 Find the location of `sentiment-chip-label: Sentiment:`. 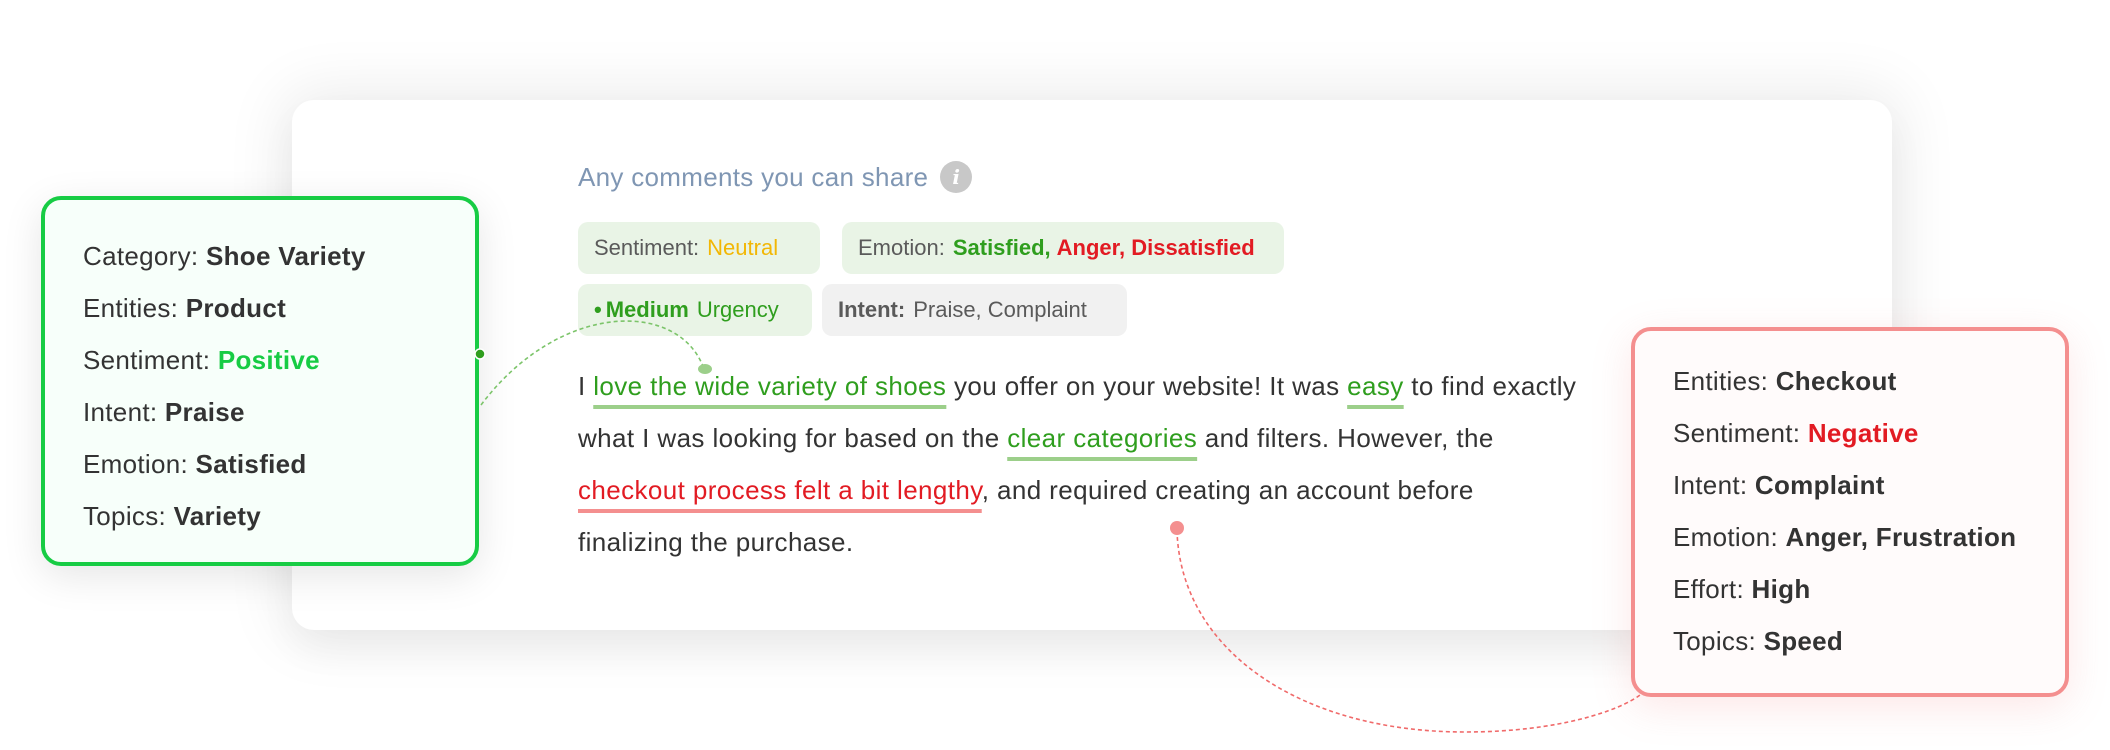

sentiment-chip-label: Sentiment: is located at coordinates (647, 247).